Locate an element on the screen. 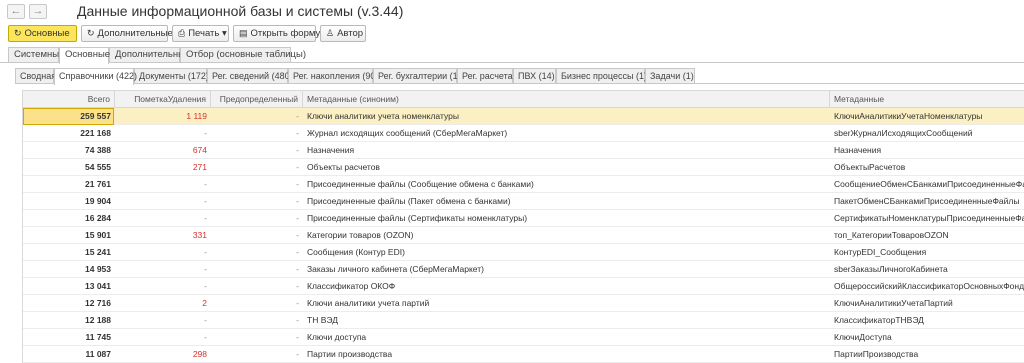 This screenshot has height=363, width=1024. tab-accumulation-registers: Рег. накопления (90) is located at coordinates (333, 76).